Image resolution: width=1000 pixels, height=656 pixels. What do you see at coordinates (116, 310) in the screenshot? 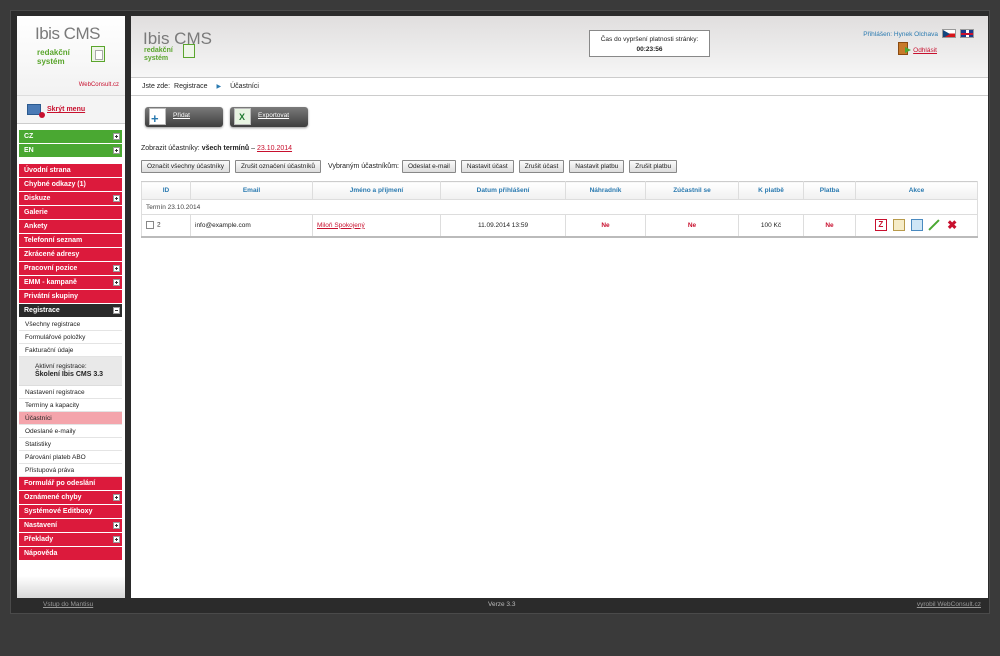
I see `collapse-icon` at bounding box center [116, 310].